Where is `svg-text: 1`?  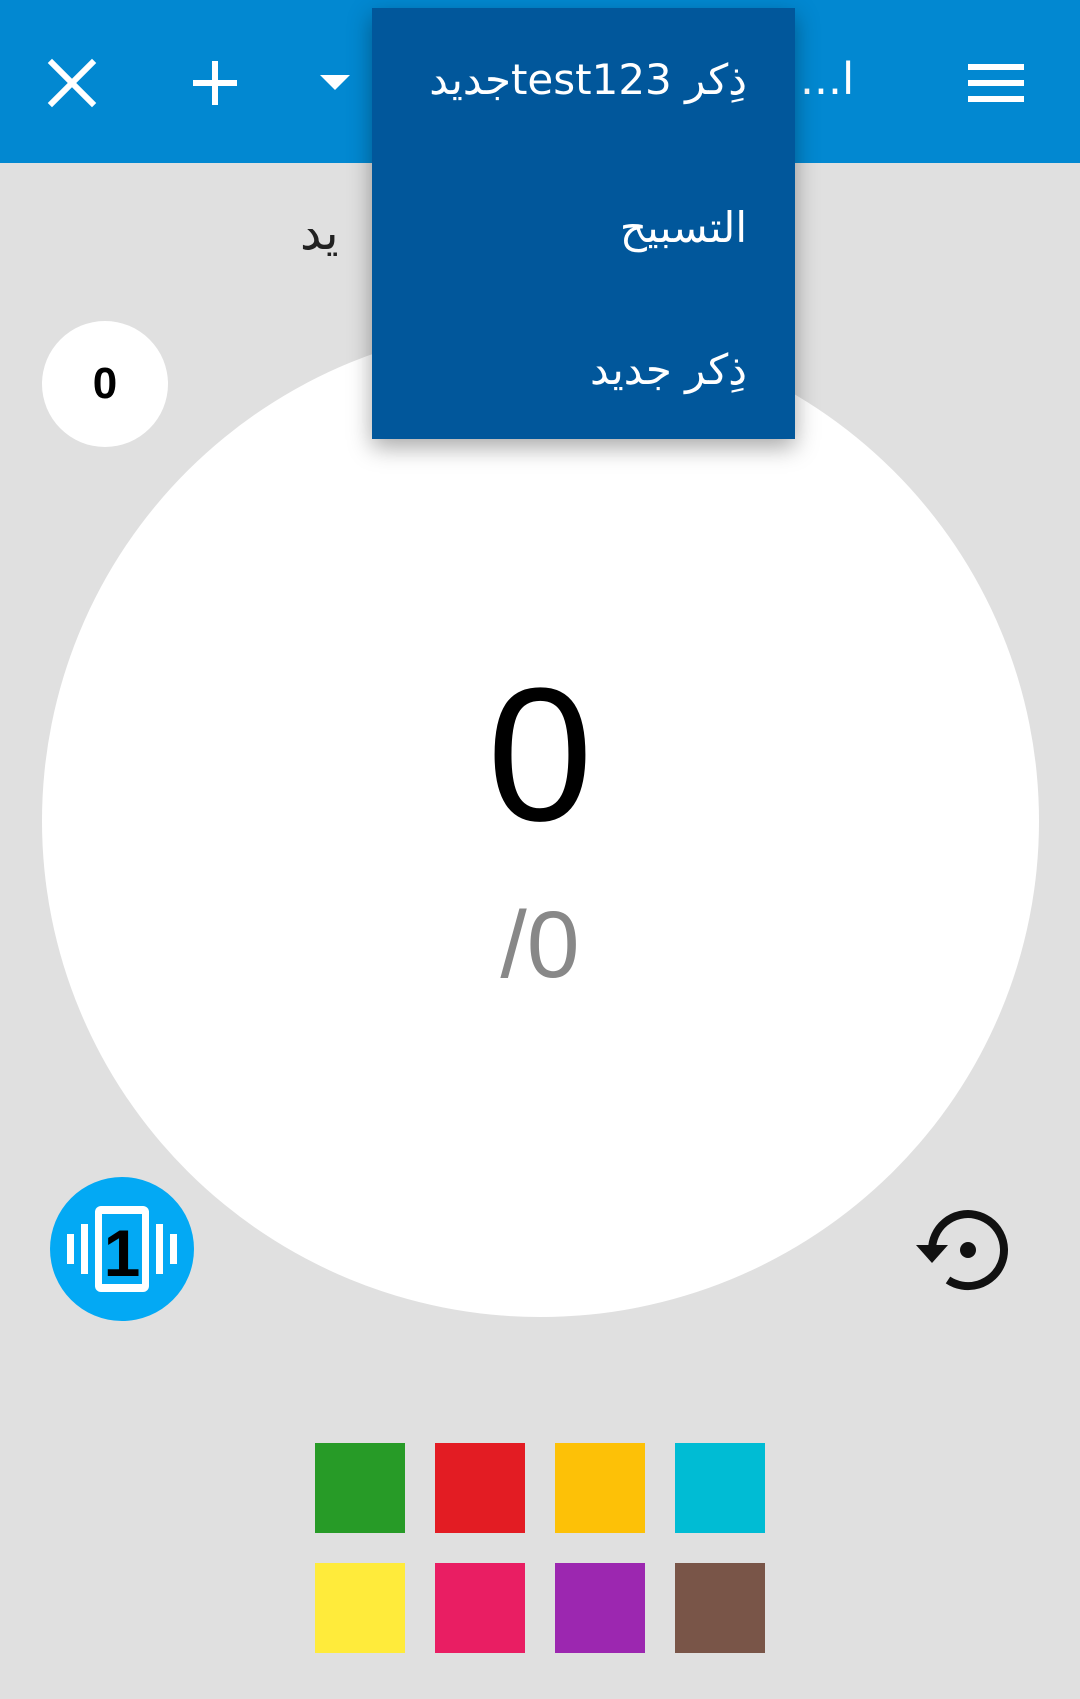 svg-text: 1 is located at coordinates (122, 1253).